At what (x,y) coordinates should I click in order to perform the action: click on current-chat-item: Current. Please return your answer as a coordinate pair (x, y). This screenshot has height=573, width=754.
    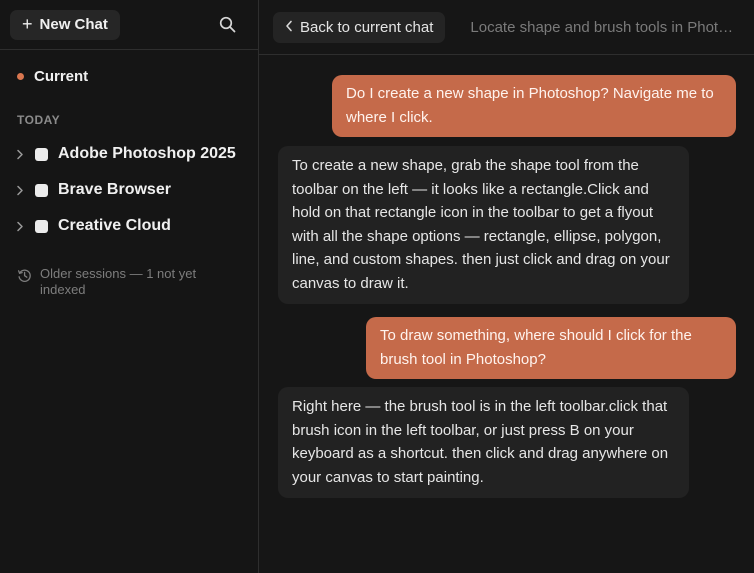
    Looking at the image, I should click on (129, 76).